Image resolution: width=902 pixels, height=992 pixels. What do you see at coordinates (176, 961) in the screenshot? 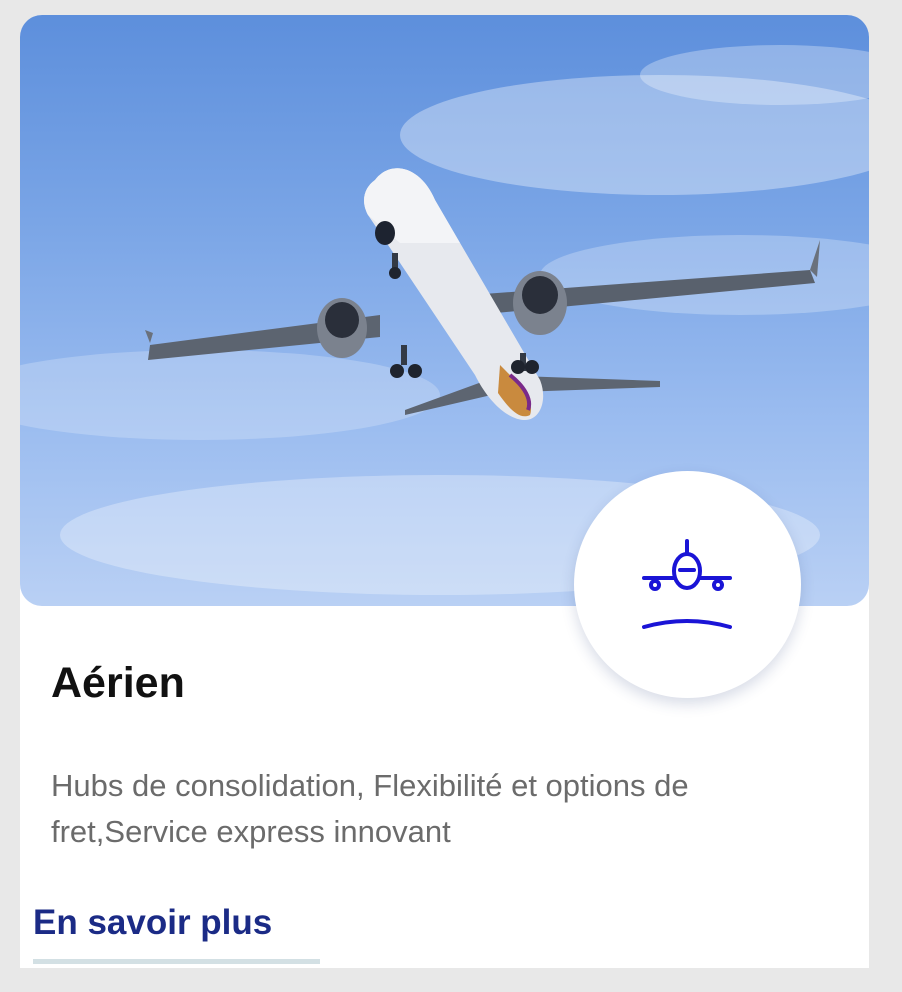
I see `link-underline` at bounding box center [176, 961].